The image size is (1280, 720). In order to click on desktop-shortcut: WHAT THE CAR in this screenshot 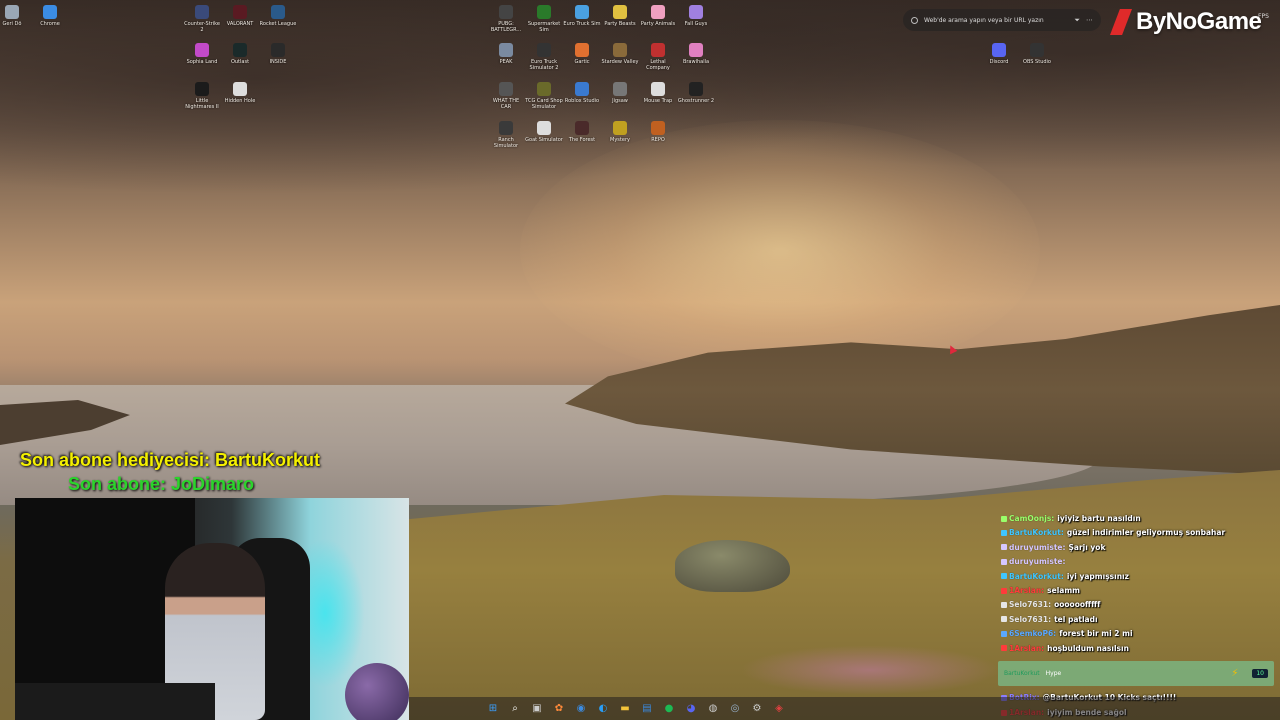, I will do `click(506, 96)`.